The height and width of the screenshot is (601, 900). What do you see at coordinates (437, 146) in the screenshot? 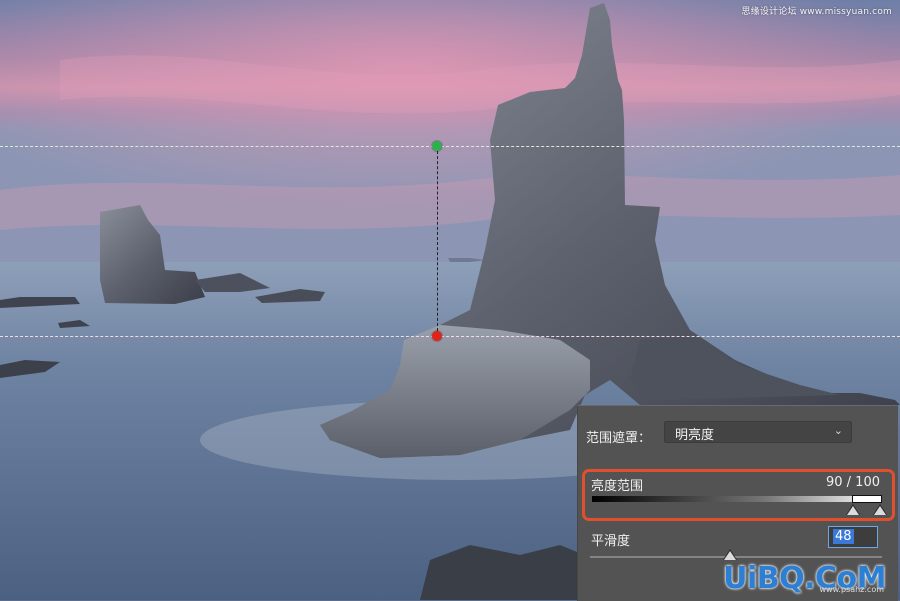
I see `range-mask-pin-green` at bounding box center [437, 146].